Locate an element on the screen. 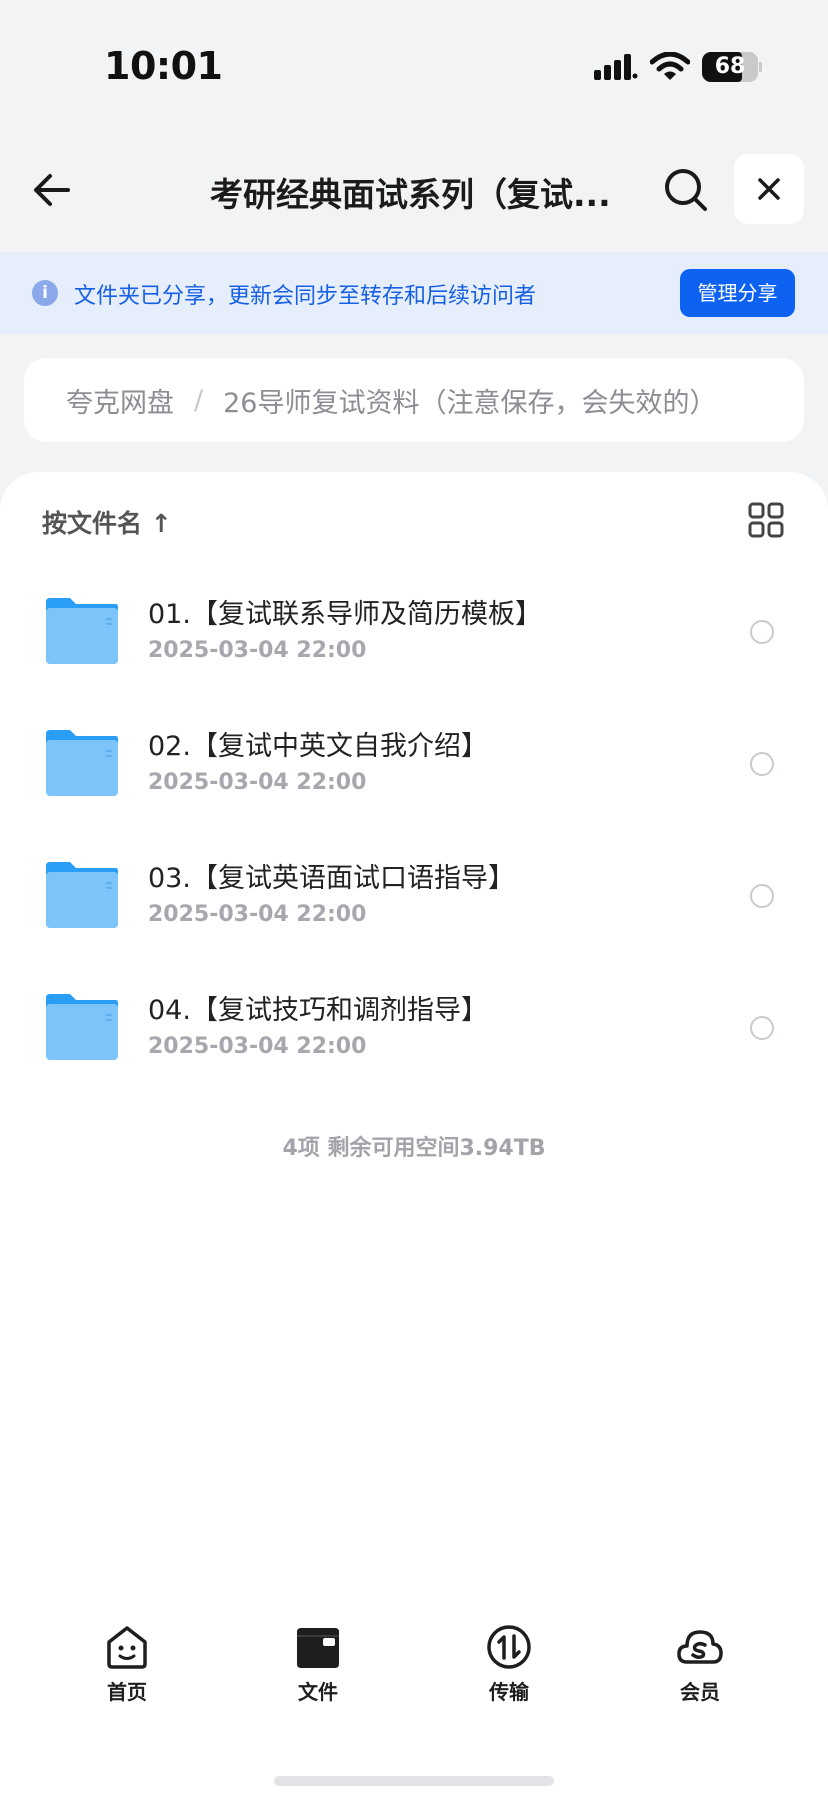  file-row: 03.【复试英语面试口语指导】 2025-03-04 22:00 is located at coordinates (414, 902).